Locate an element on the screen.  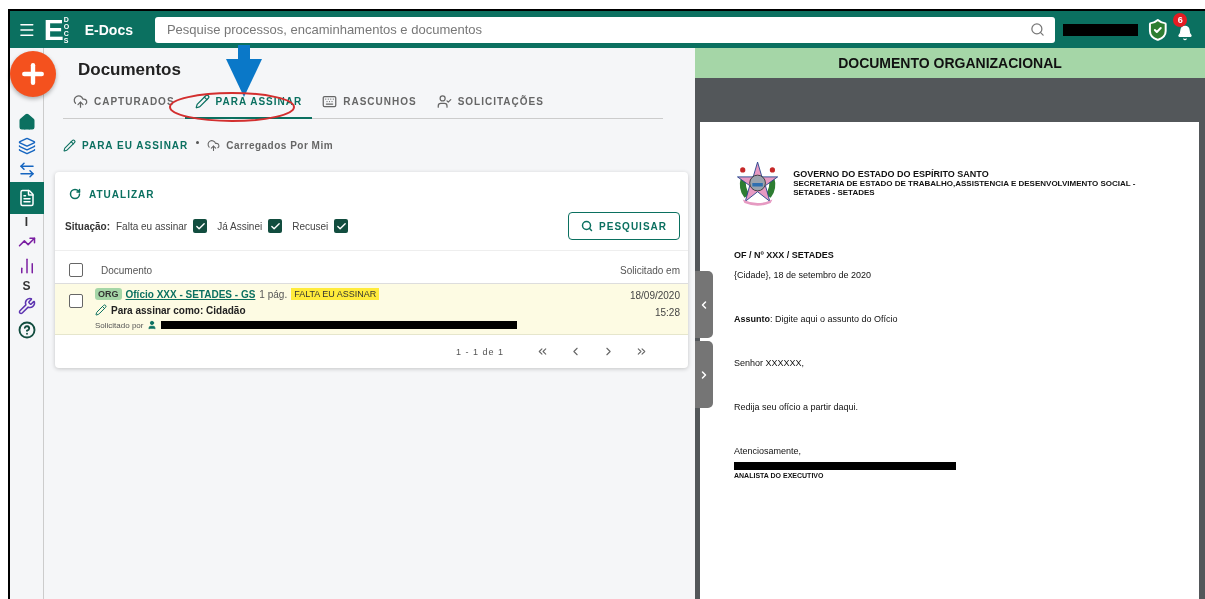
document-link: Ofício XXX - SETADES - GS is located at coordinates (190, 294).